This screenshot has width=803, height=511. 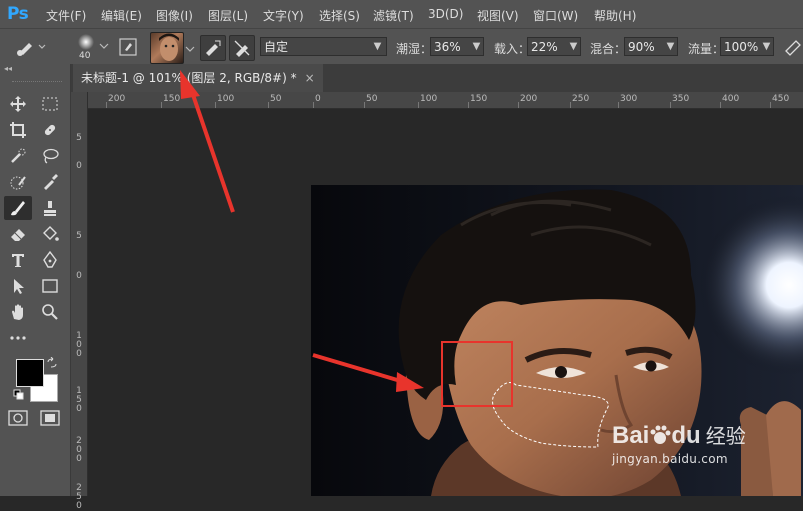 I want to click on hand-tool, so click(x=18, y=312).